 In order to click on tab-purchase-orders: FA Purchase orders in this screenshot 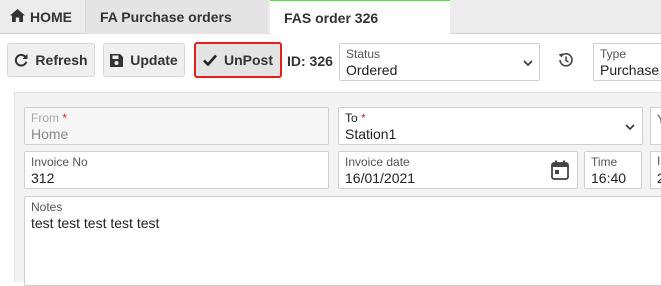, I will do `click(176, 17)`.